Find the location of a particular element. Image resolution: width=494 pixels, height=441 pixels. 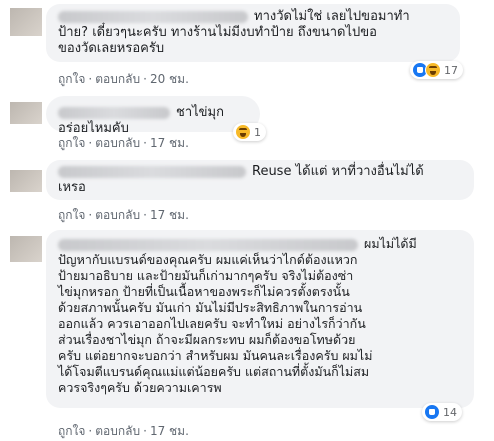

like-icon is located at coordinates (432, 412).